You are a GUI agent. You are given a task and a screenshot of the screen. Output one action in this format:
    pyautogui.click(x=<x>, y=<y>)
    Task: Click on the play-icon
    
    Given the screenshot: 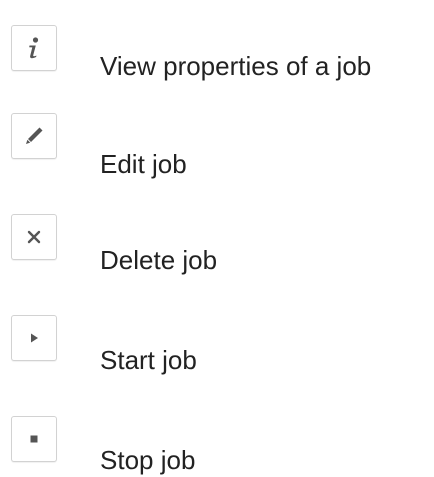 What is the action you would take?
    pyautogui.click(x=34, y=338)
    